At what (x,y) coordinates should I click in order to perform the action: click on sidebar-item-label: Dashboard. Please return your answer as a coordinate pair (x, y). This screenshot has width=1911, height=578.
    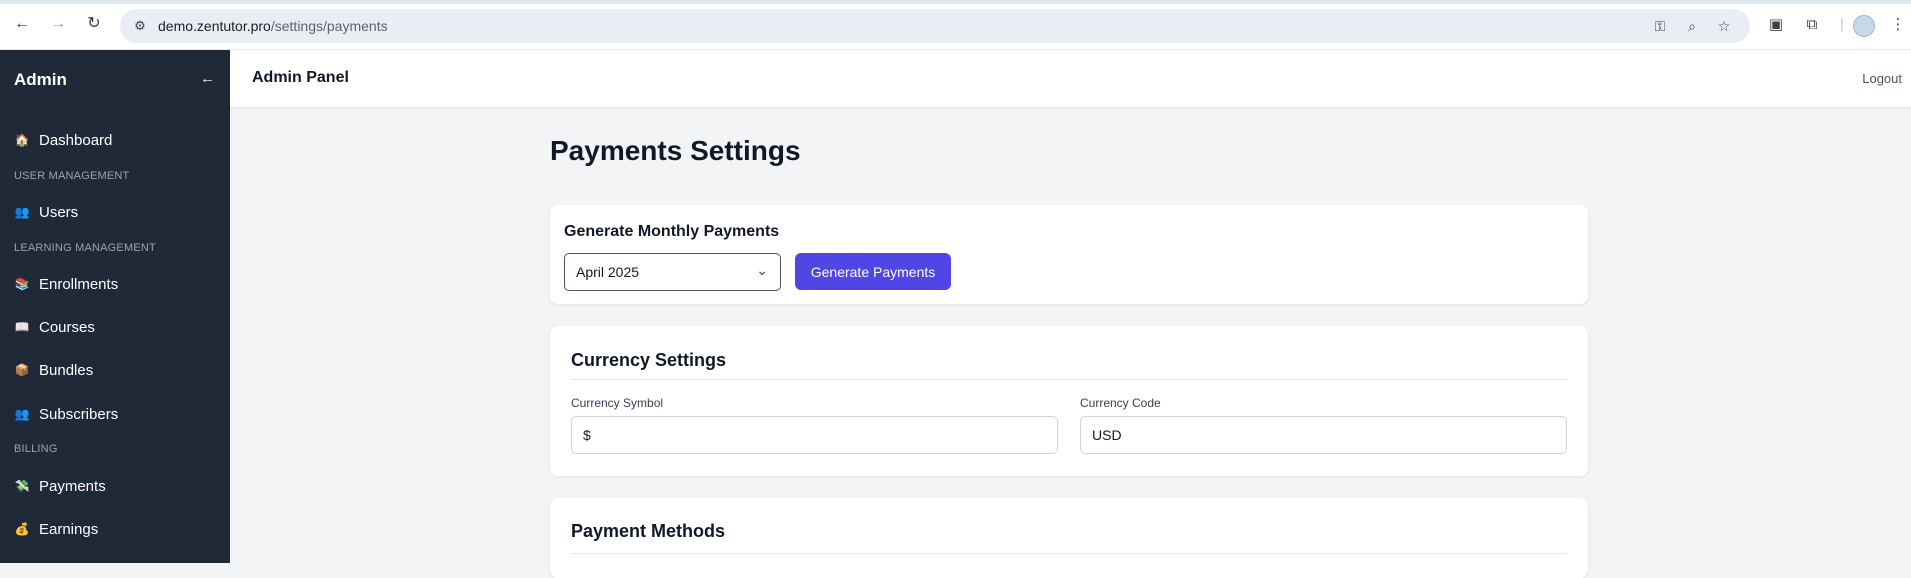
    Looking at the image, I should click on (76, 140).